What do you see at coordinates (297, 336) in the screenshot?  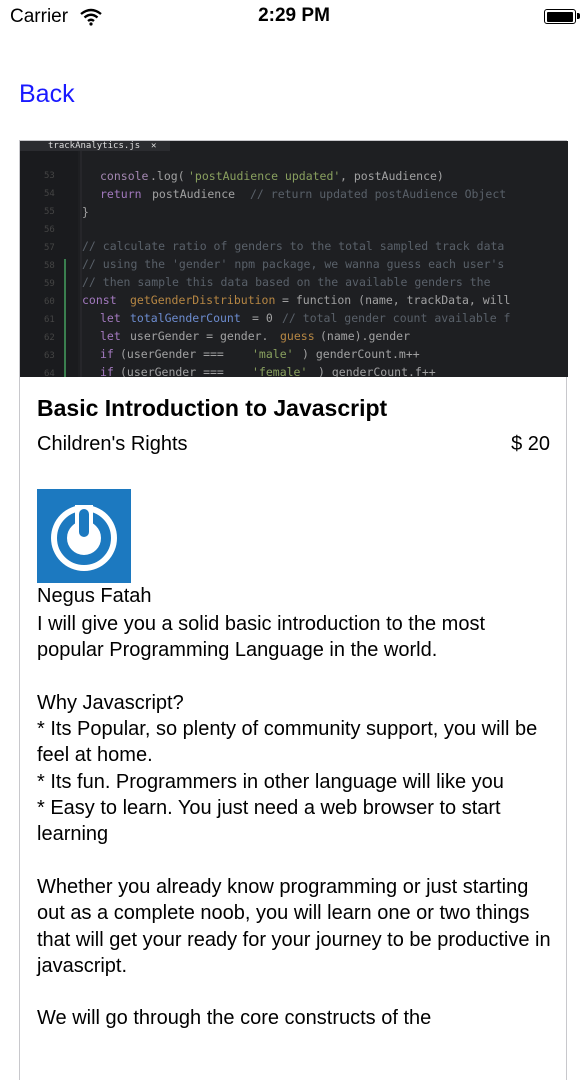 I see `svg-text: guess` at bounding box center [297, 336].